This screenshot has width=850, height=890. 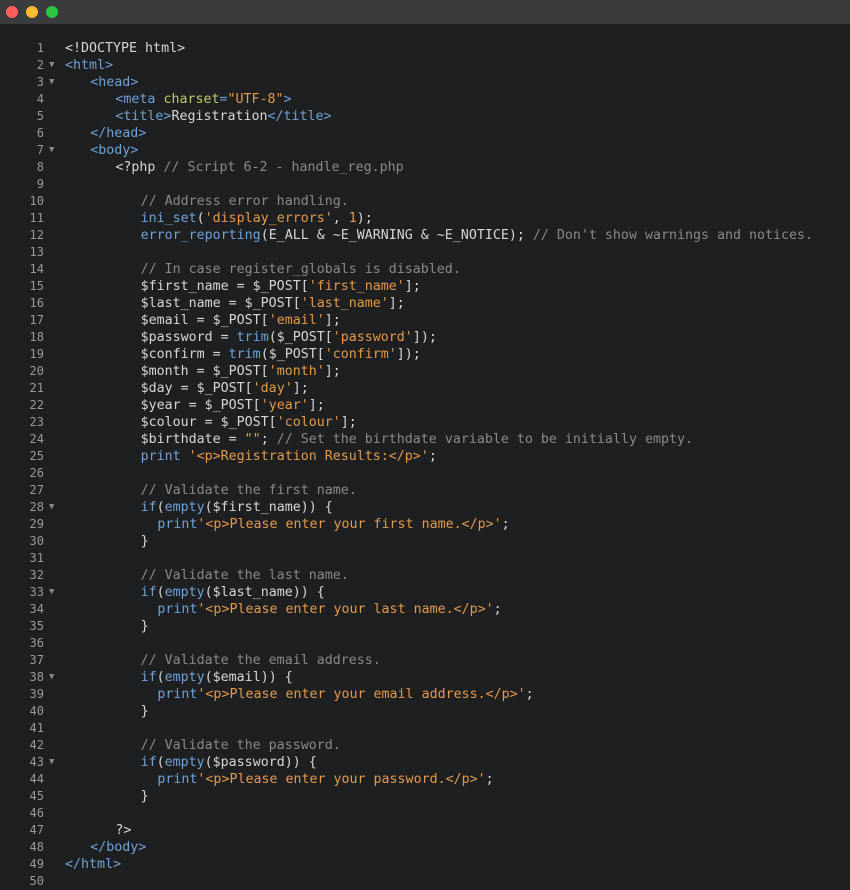 What do you see at coordinates (425, 473) in the screenshot?
I see `code-line: 26` at bounding box center [425, 473].